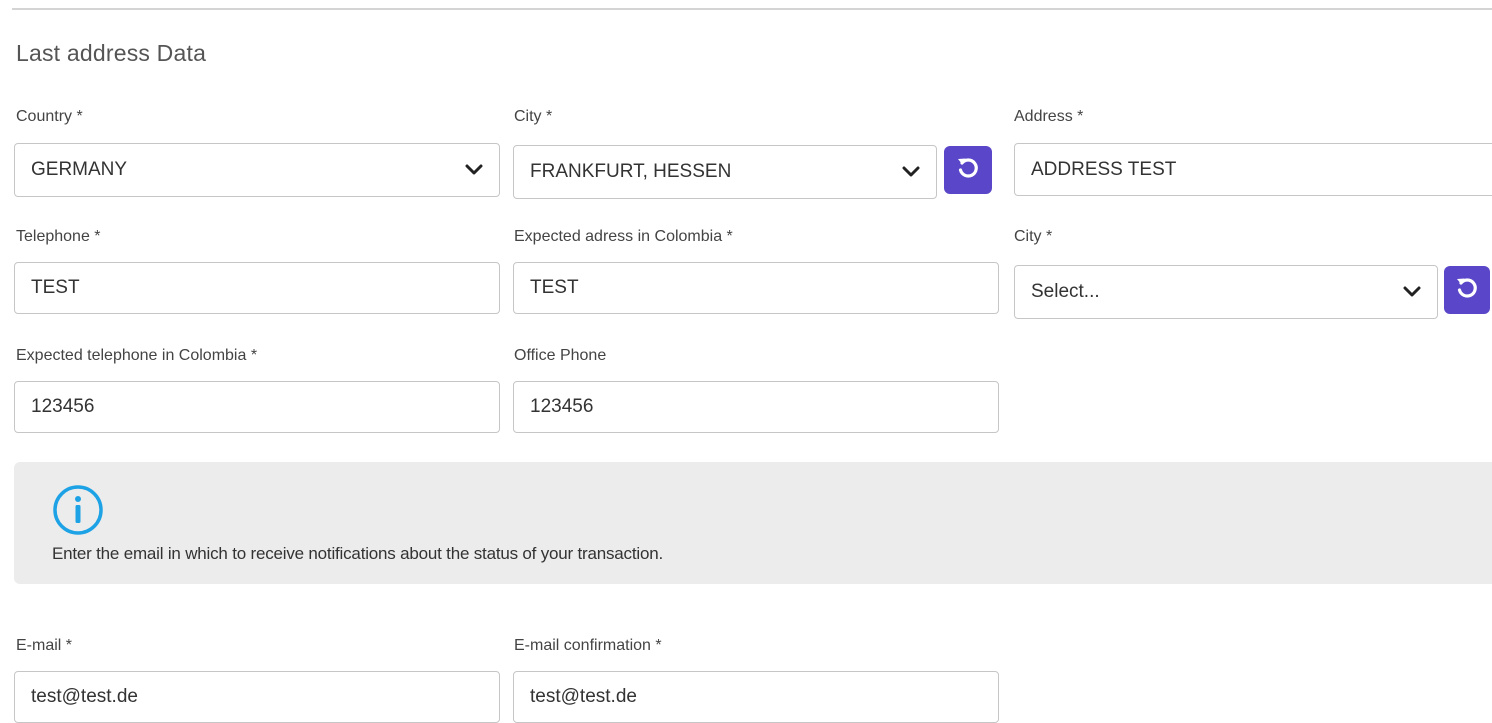  Describe the element at coordinates (78, 510) in the screenshot. I see `info-circle-icon` at that location.